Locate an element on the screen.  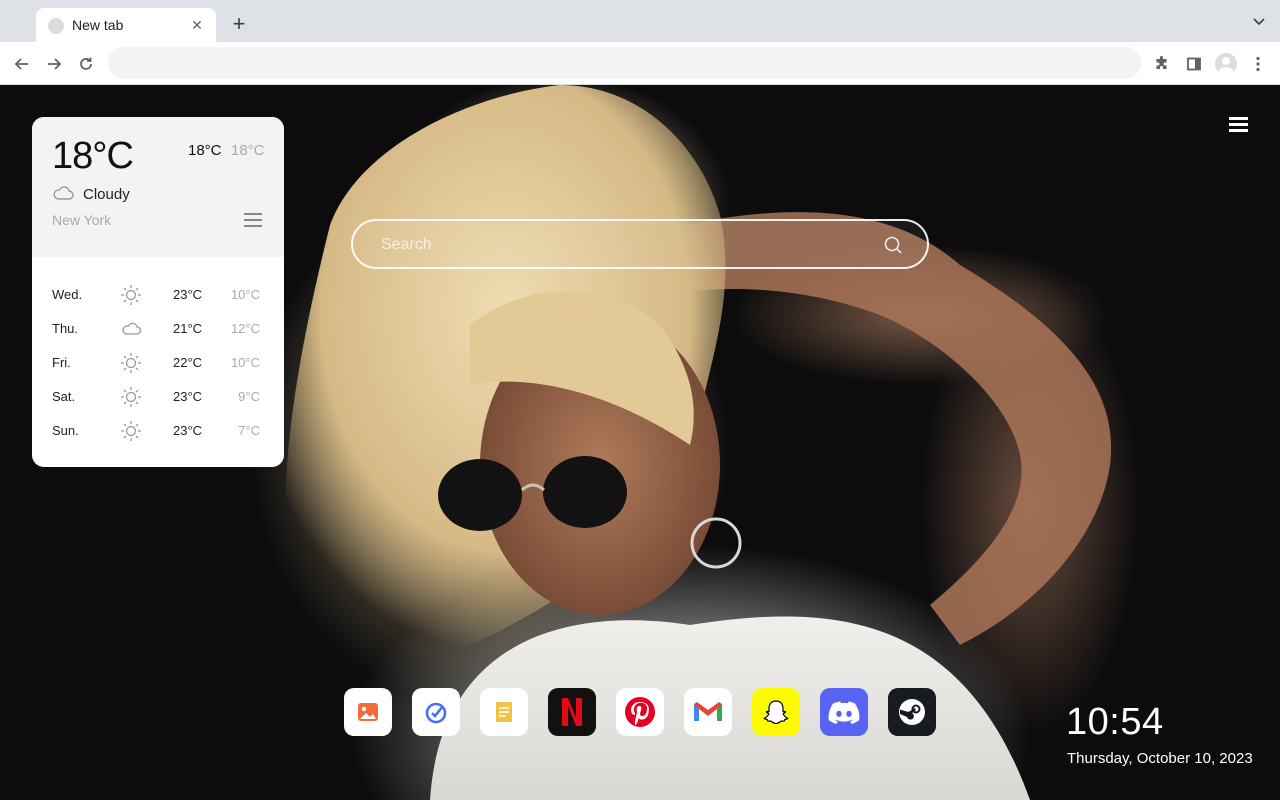
forecast-day: Sat. is located at coordinates (64, 396).